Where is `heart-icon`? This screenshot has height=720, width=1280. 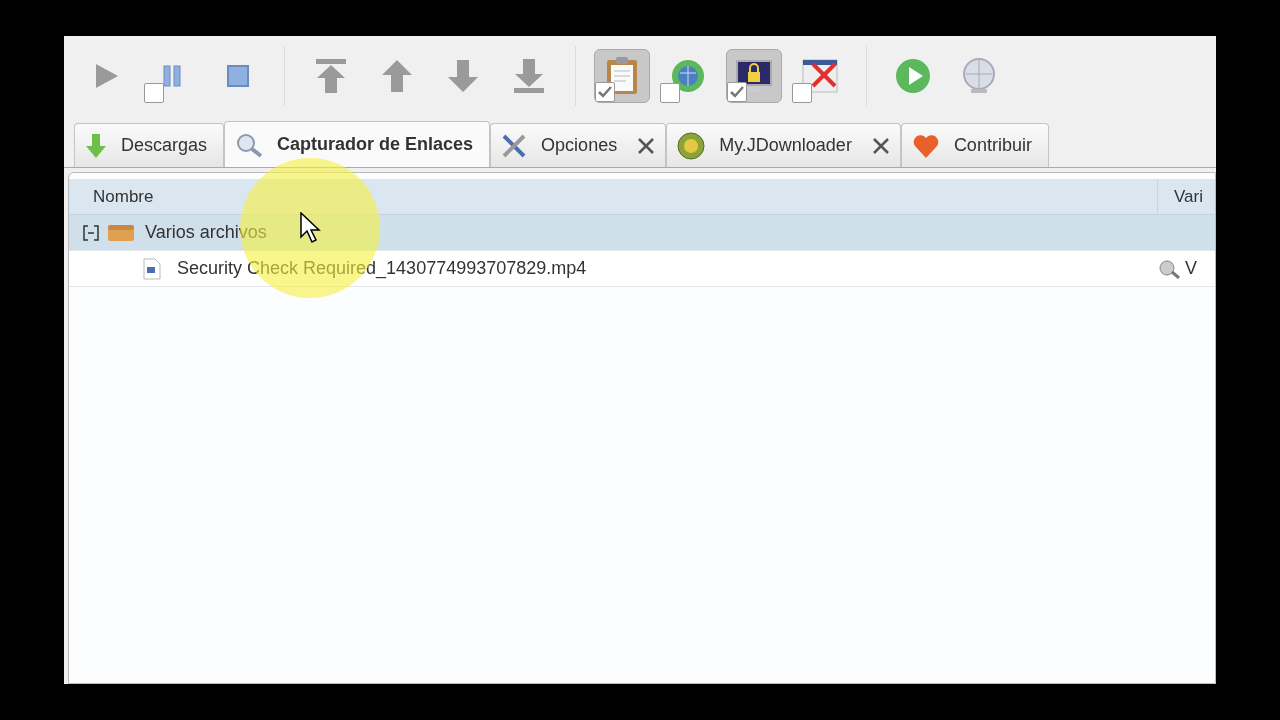
heart-icon is located at coordinates (925, 145).